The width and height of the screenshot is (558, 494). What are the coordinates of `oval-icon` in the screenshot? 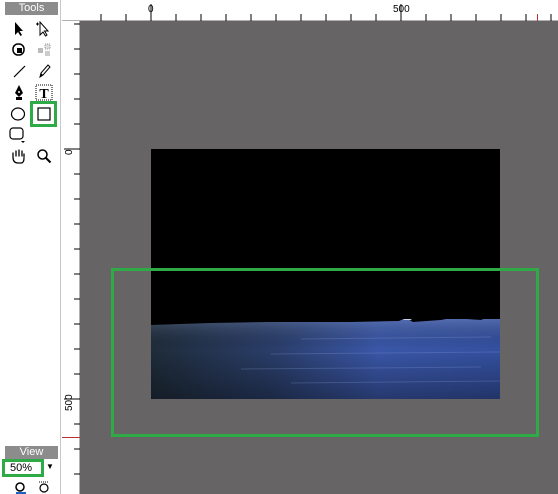 It's located at (17, 114).